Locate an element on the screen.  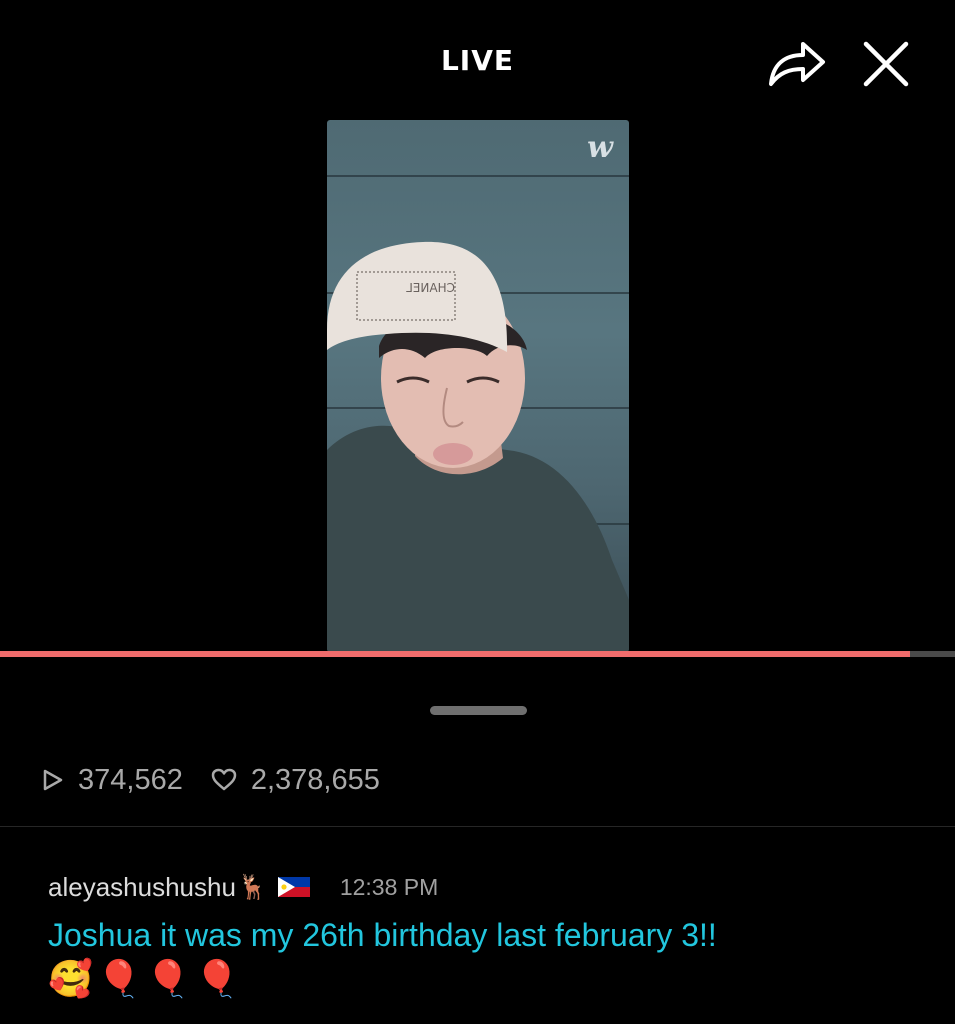
play-count: 374,562 is located at coordinates (112, 780).